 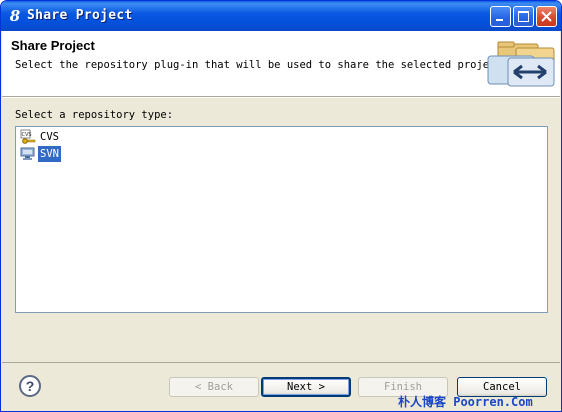 I want to click on minimize-icon, so click(x=499, y=20).